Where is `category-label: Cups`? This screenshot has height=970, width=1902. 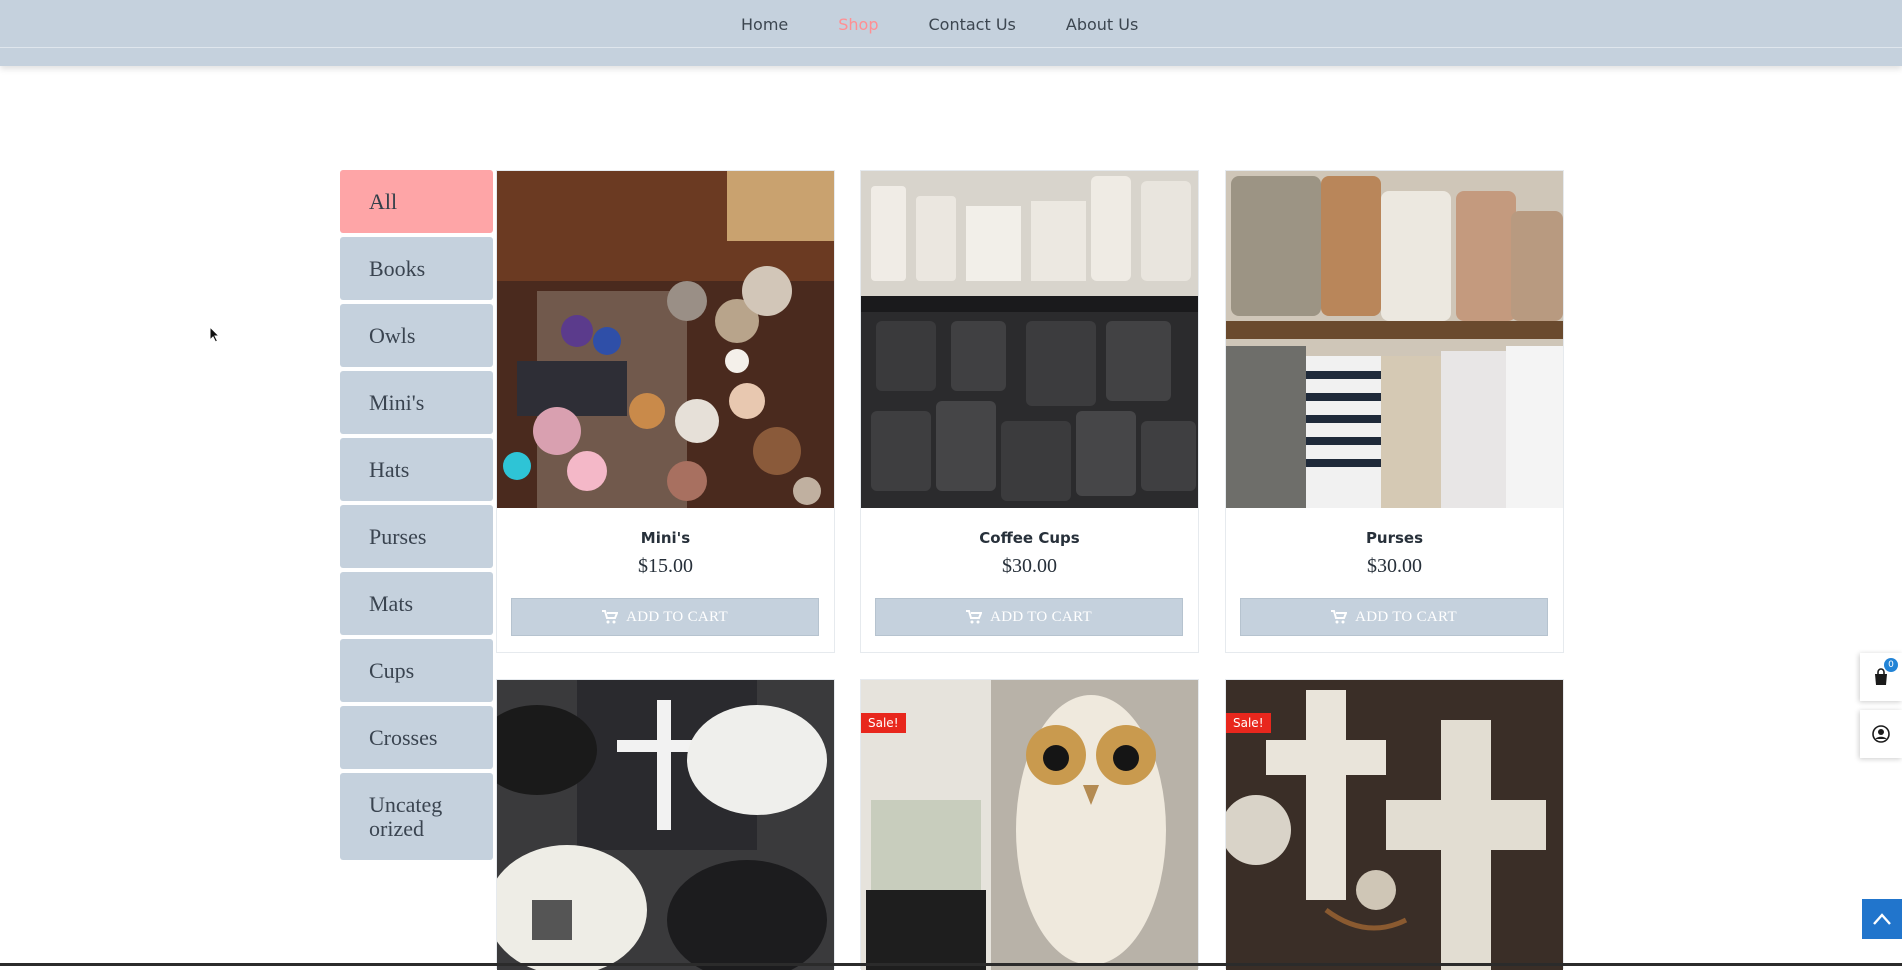
category-label: Cups is located at coordinates (392, 670).